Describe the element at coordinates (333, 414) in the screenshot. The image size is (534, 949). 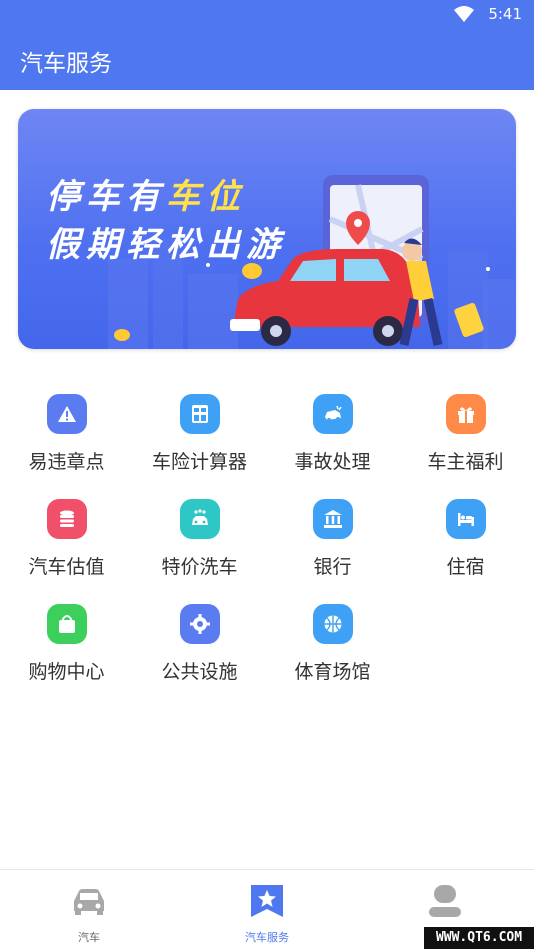
I see `car-crash-icon` at that location.